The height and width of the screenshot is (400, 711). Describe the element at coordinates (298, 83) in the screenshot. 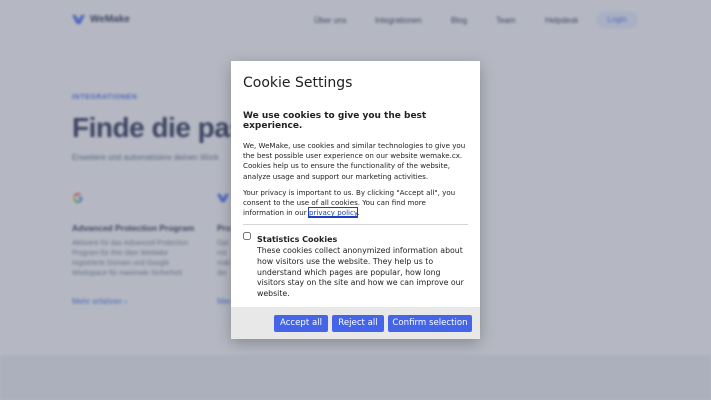

I see `dialog-title: Cookie Settings` at that location.